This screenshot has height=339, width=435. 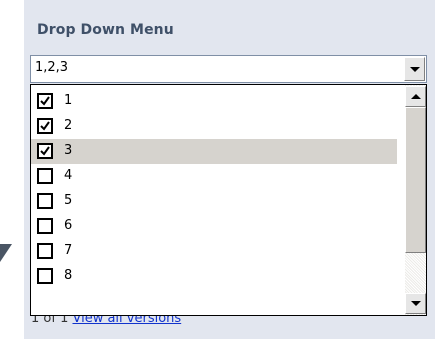 I want to click on scroll-up-button, so click(x=415, y=96).